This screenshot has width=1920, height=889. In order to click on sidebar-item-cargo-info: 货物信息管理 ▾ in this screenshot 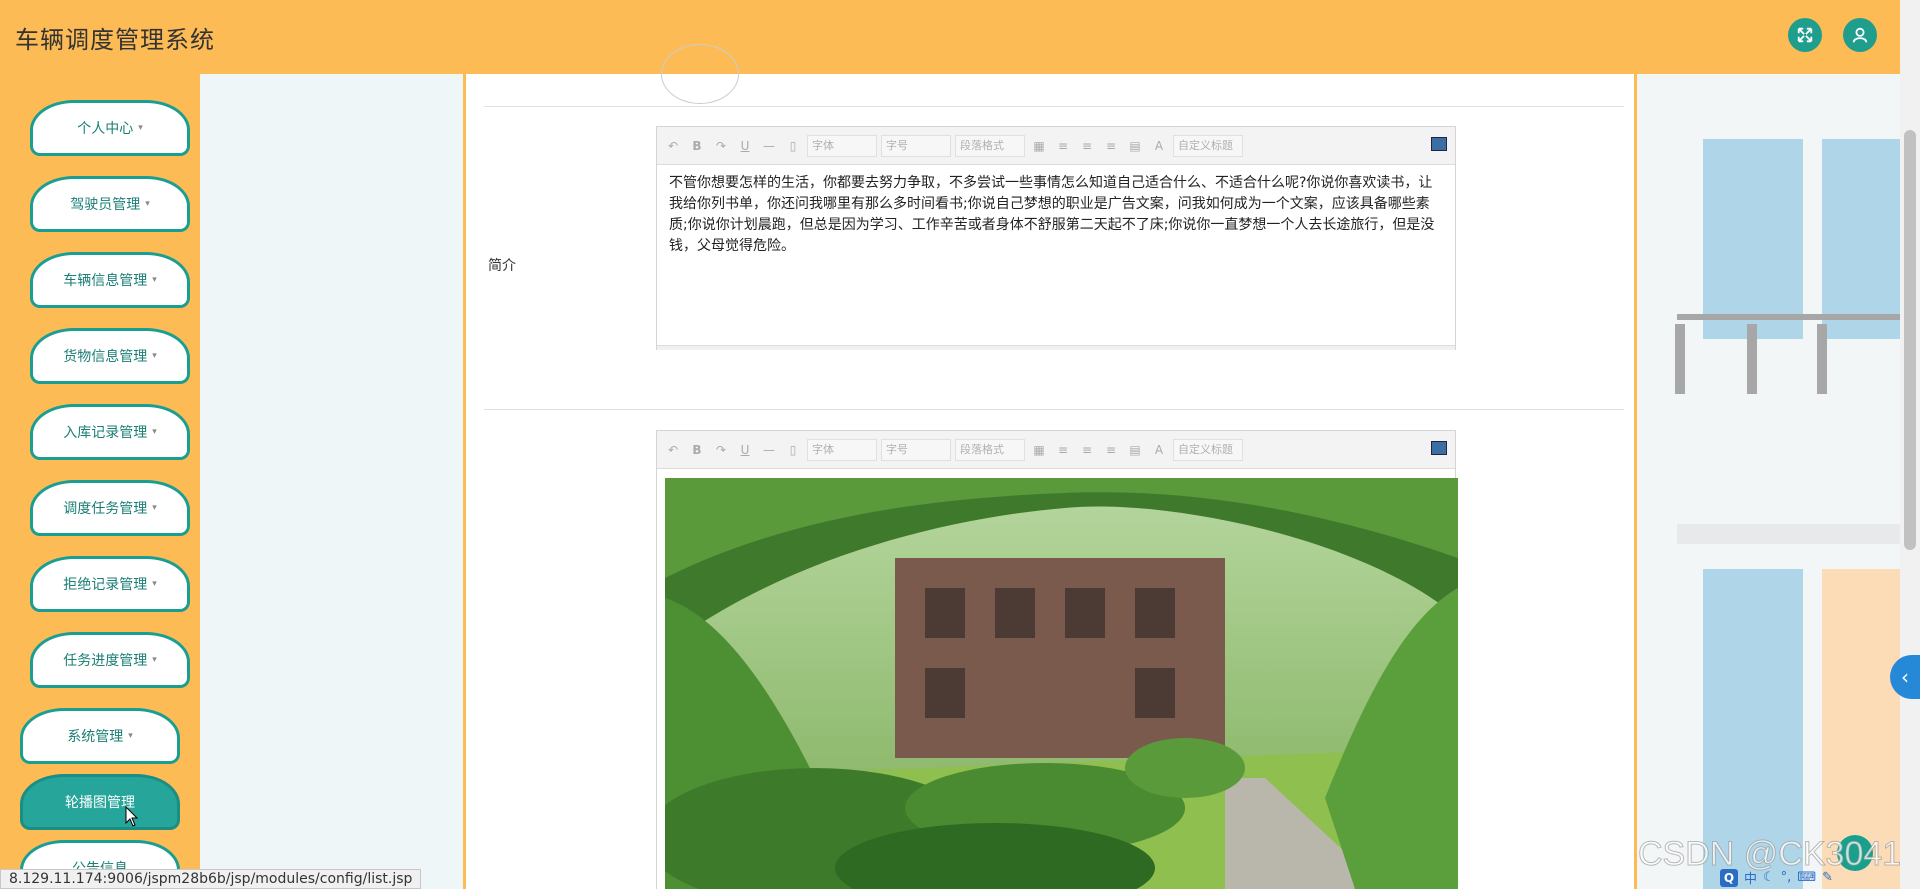, I will do `click(110, 356)`.